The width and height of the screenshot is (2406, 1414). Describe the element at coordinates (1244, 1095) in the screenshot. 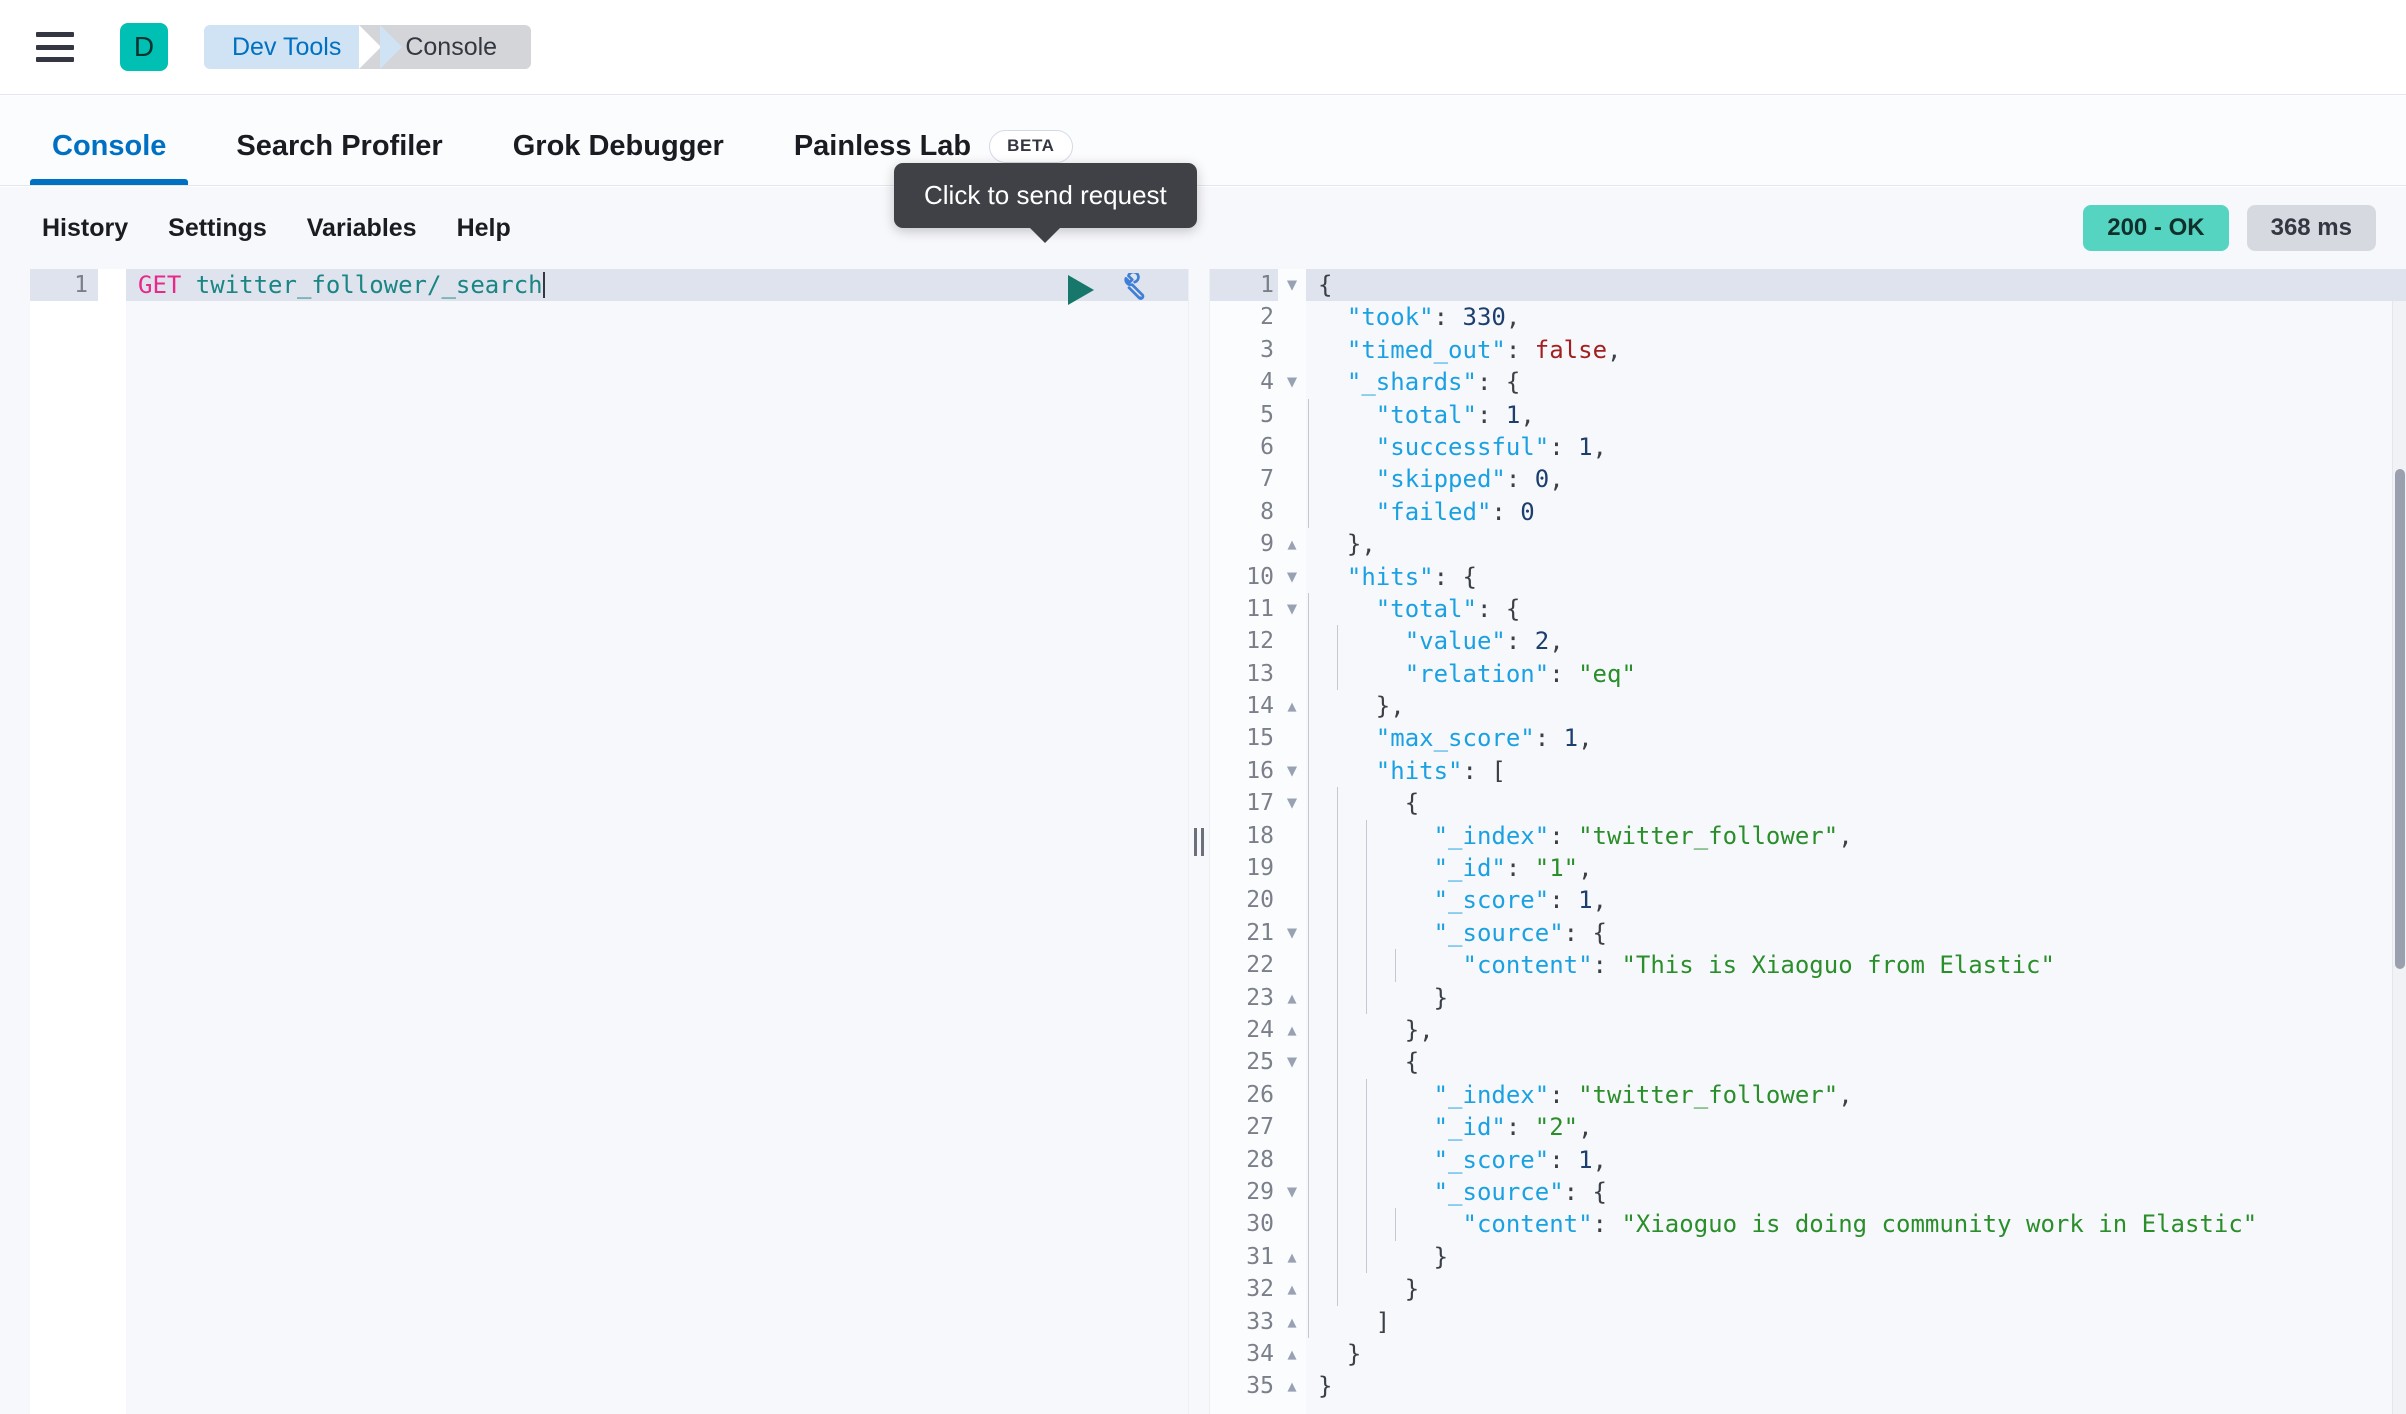

I see `response-line-number: 26` at that location.